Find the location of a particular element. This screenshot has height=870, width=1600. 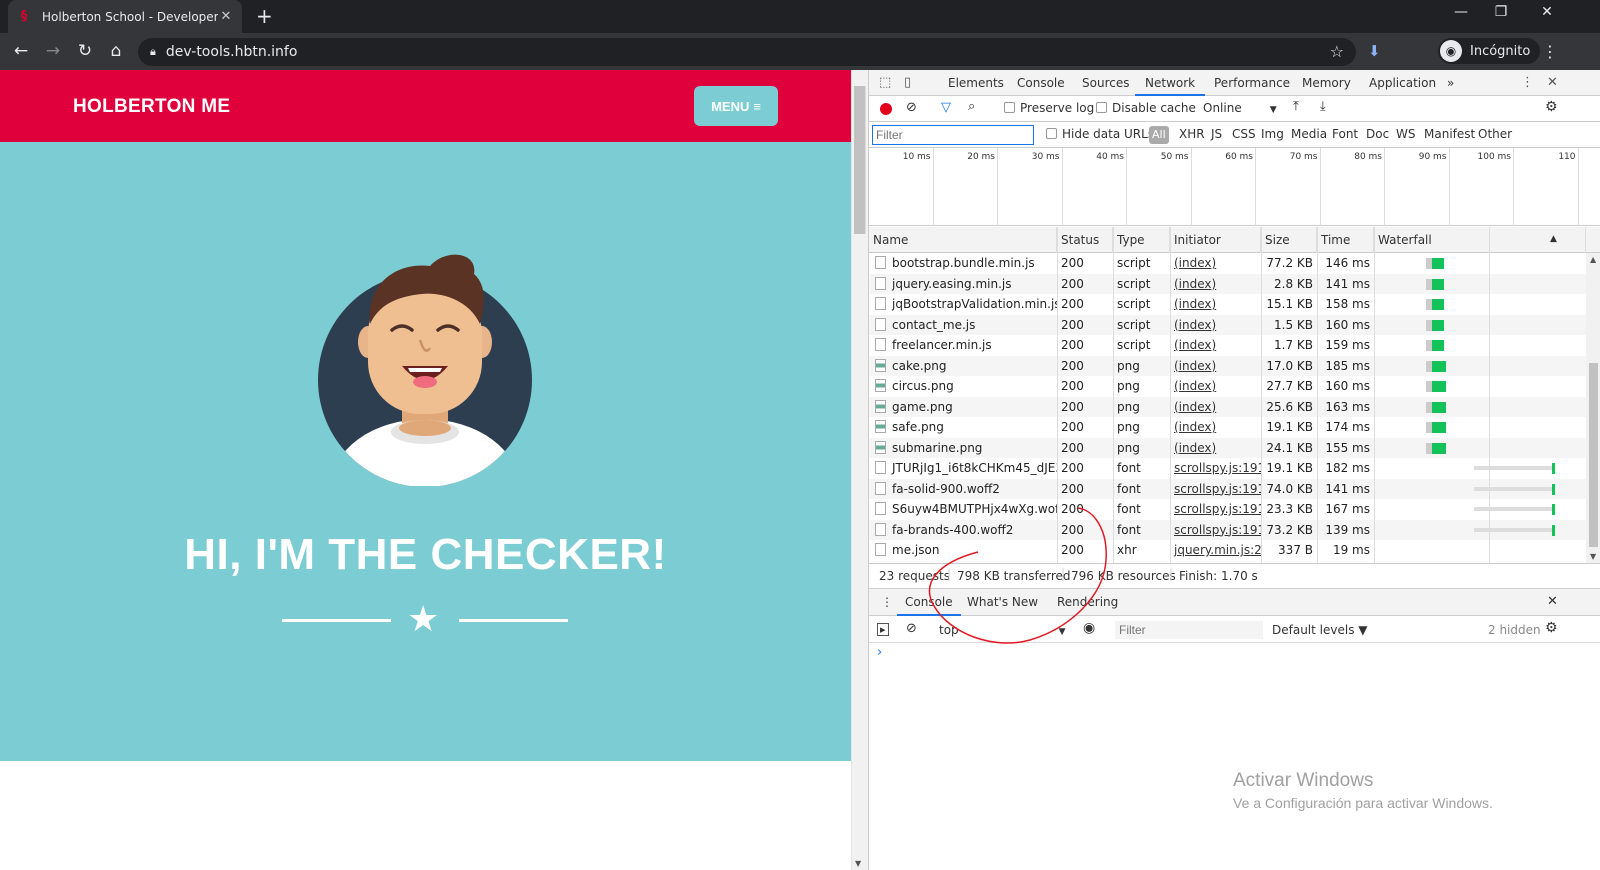

menu-button: MENU ≡ is located at coordinates (736, 106).